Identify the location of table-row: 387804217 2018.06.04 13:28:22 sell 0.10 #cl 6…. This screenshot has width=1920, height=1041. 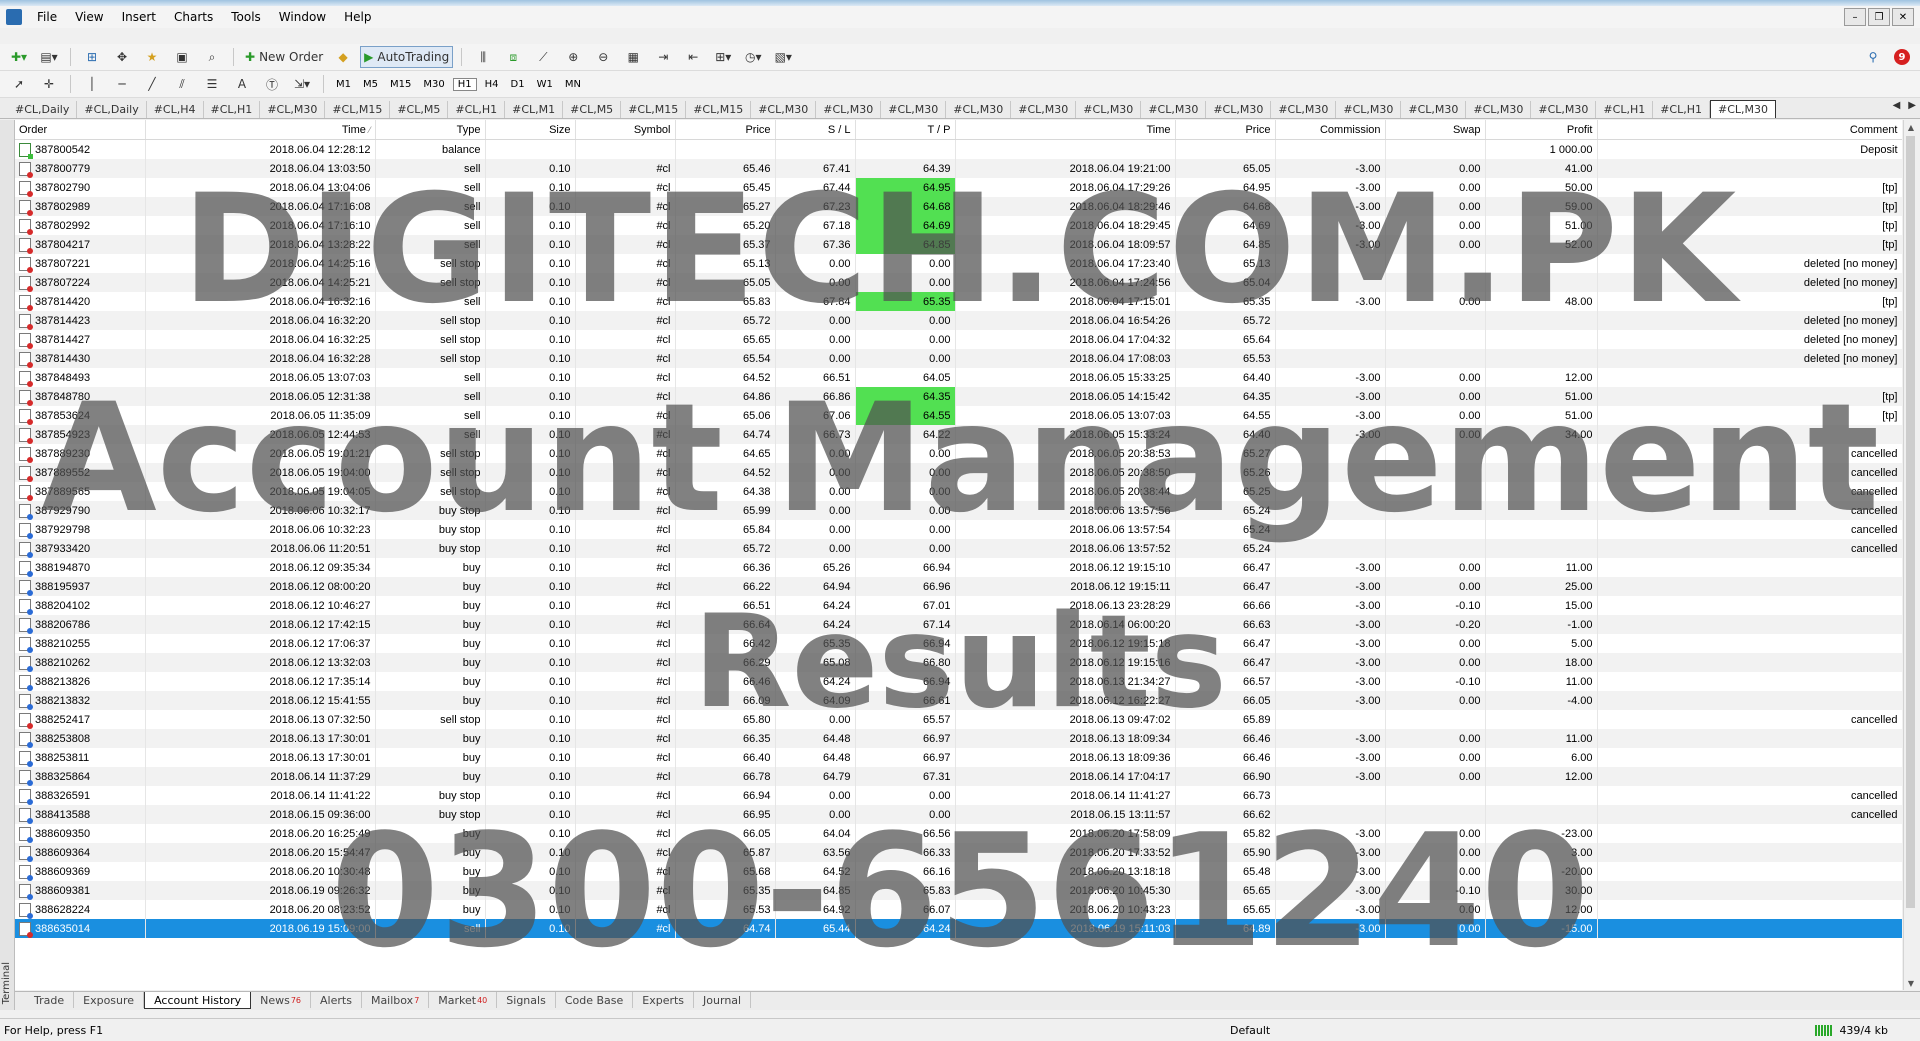
(958, 244).